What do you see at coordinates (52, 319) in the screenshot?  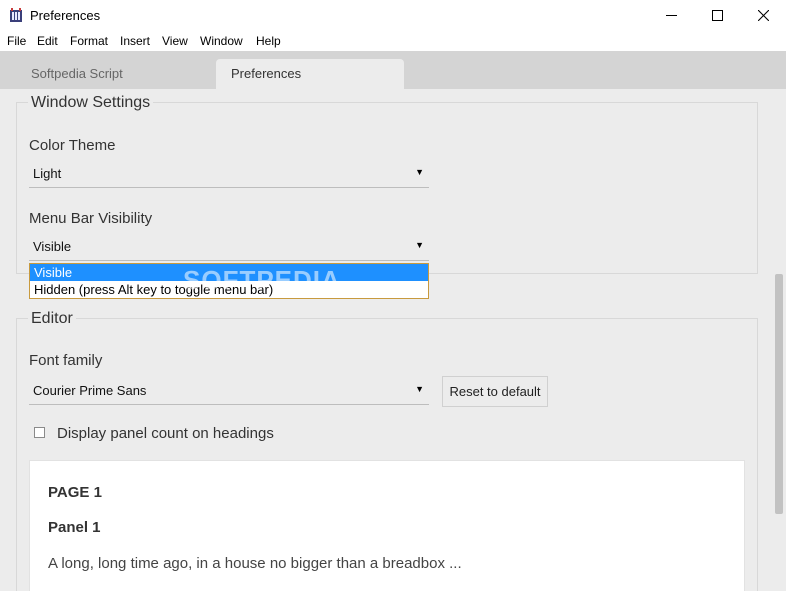 I see `editor-legend: Editor` at bounding box center [52, 319].